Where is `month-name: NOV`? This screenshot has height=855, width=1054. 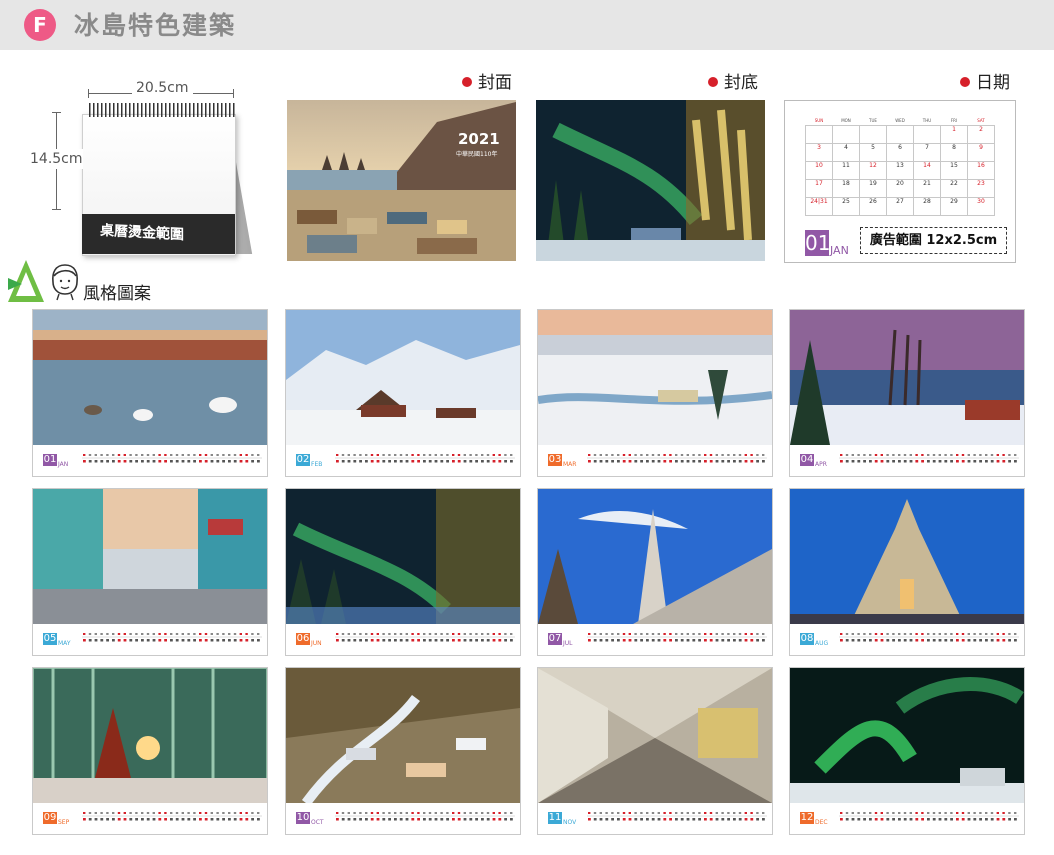
month-name: NOV is located at coordinates (570, 822).